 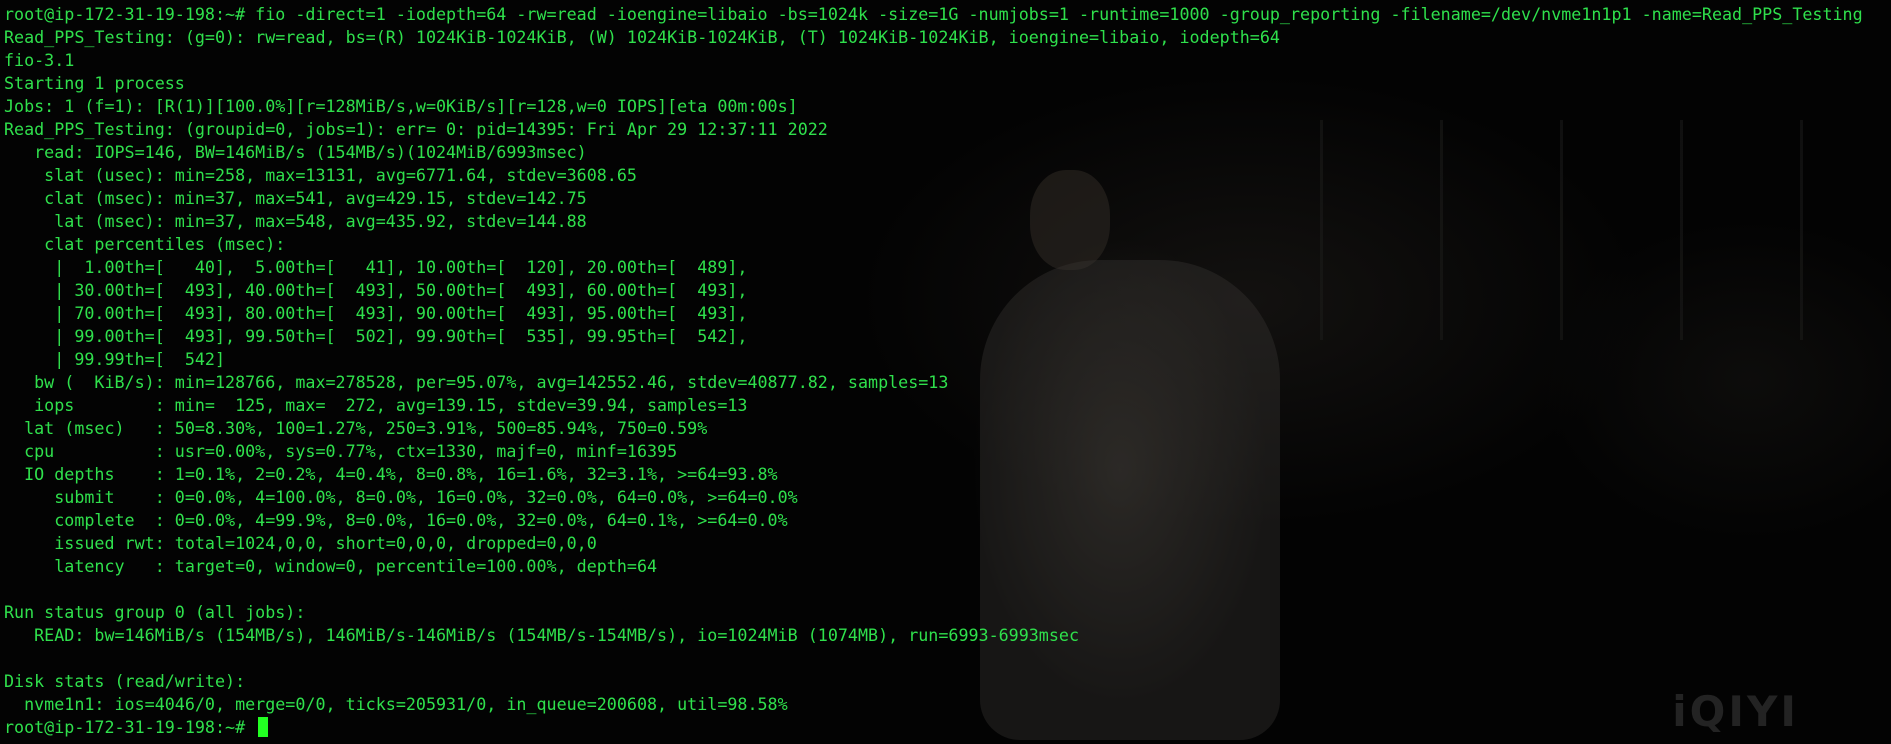 What do you see at coordinates (115, 359) in the screenshot?
I see `terminal-line: | 99.99th=[ 542]` at bounding box center [115, 359].